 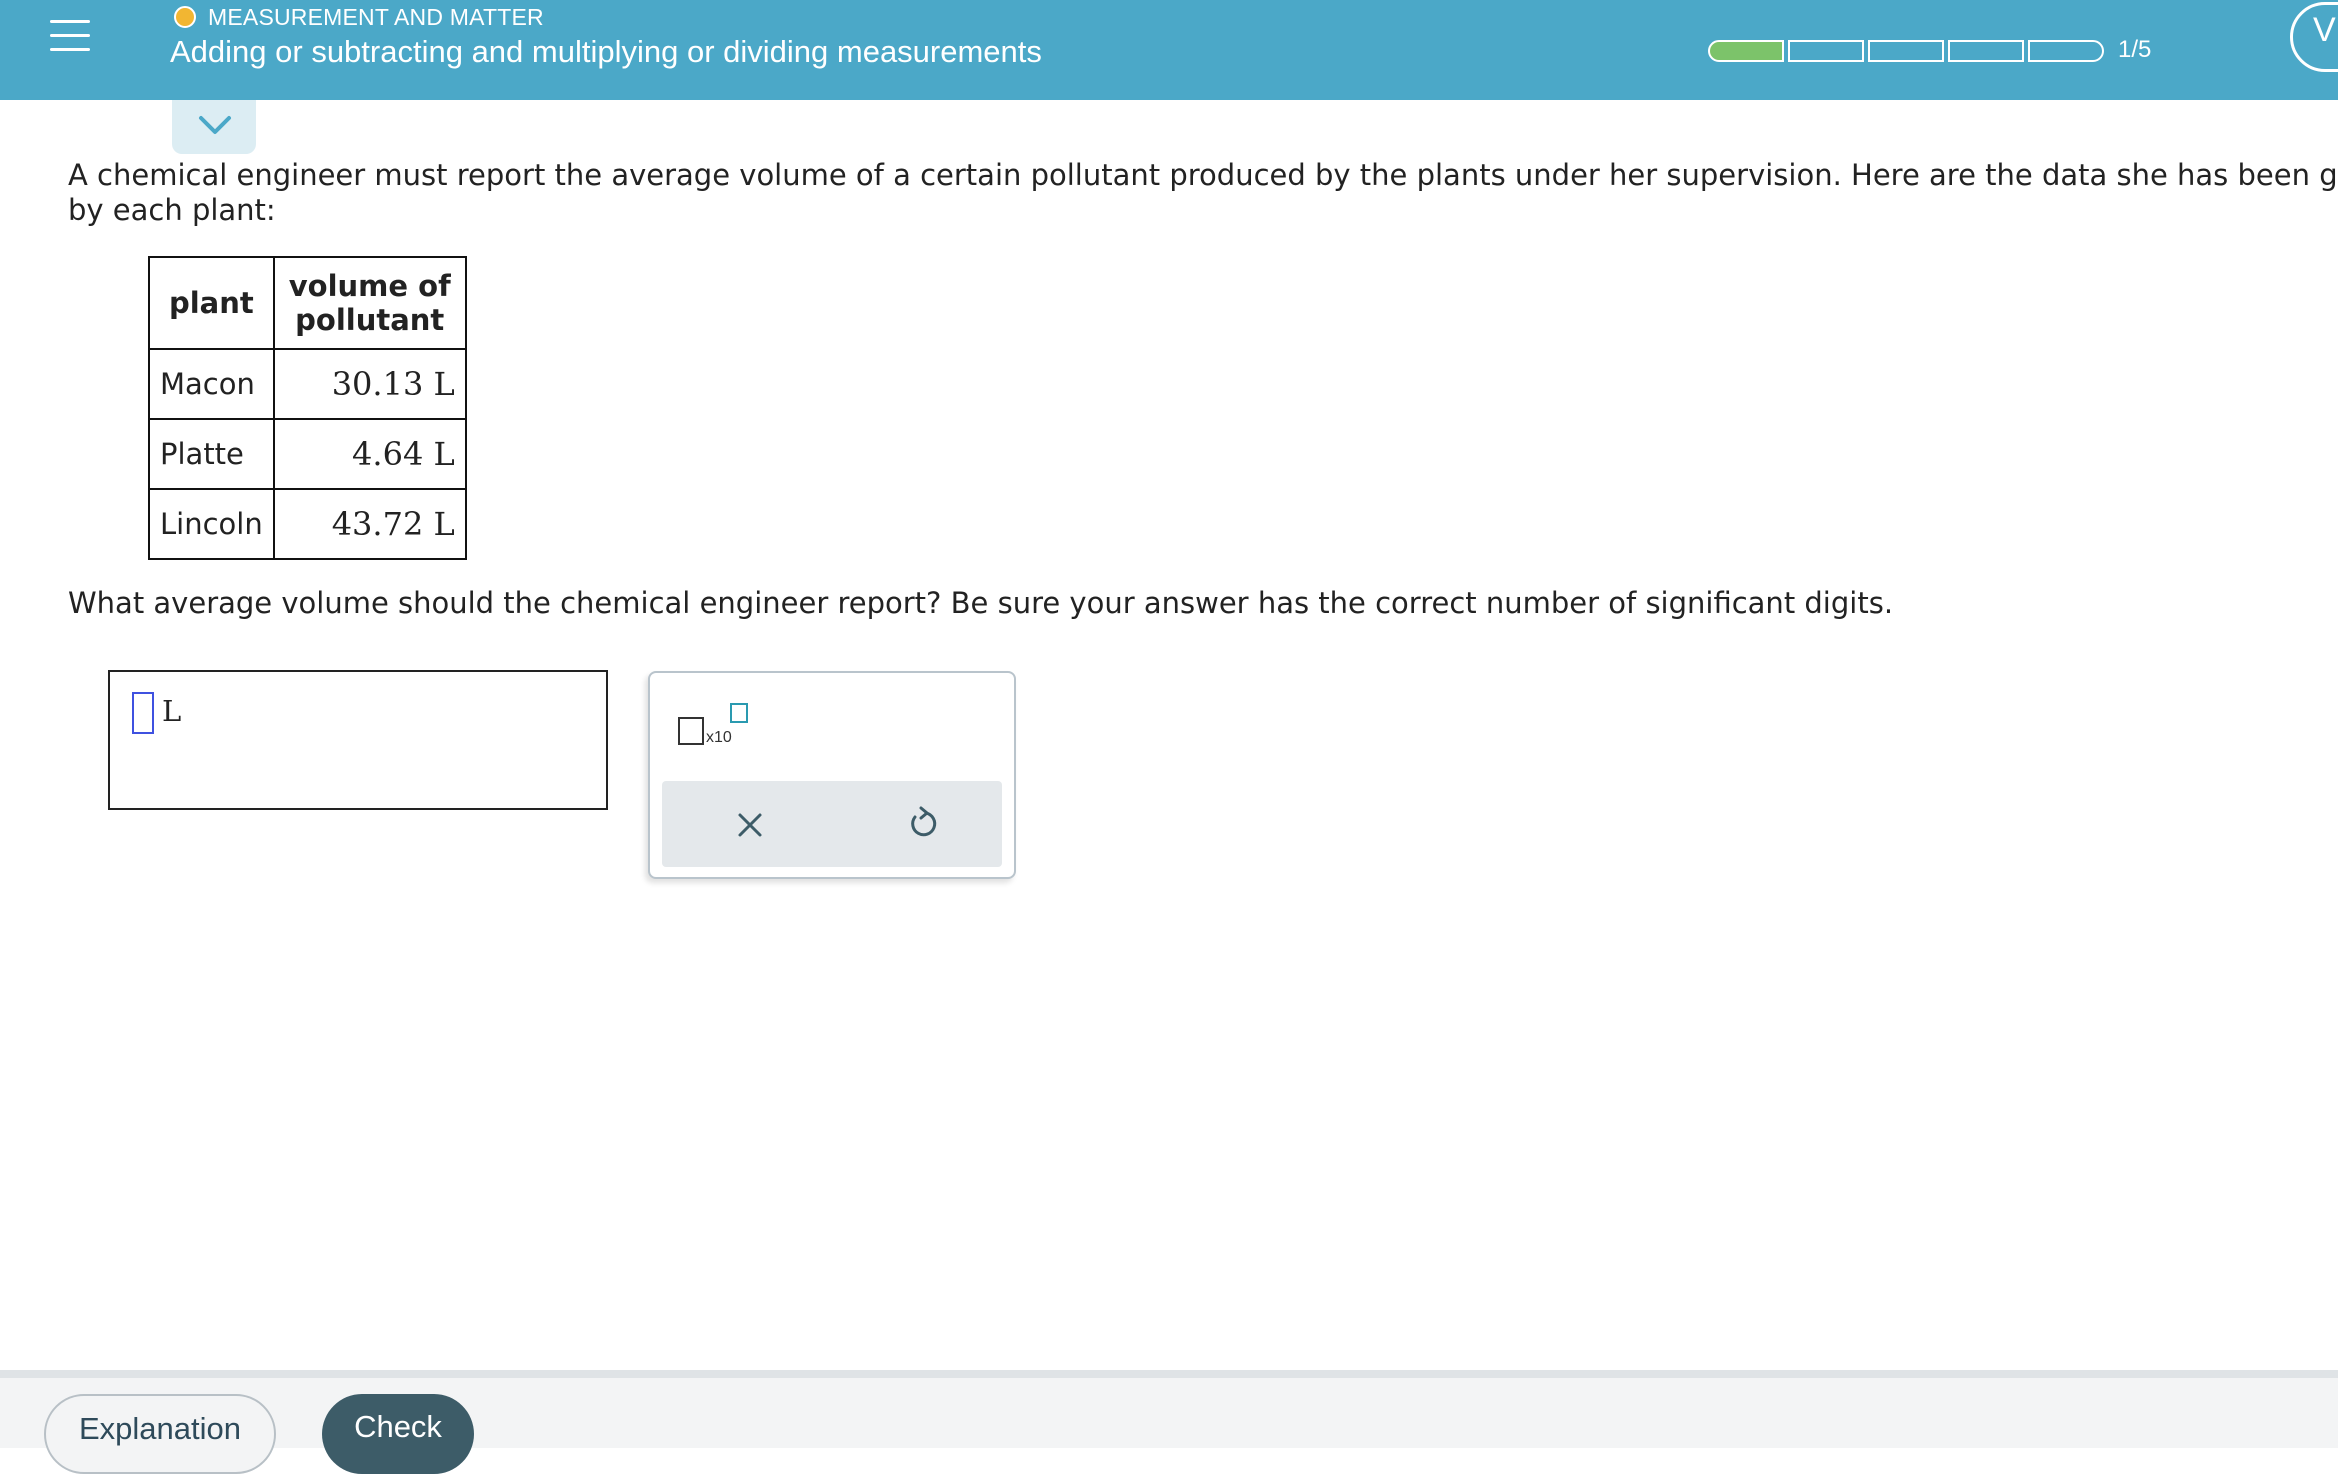 I want to click on sci-base-box-icon, so click(x=691, y=731).